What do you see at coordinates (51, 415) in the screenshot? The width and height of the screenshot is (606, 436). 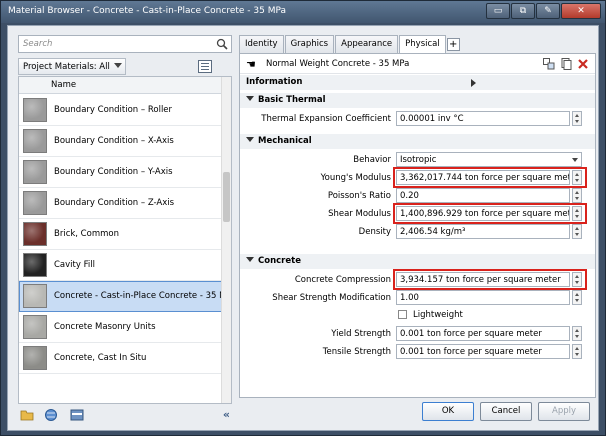 I see `globe-icon` at bounding box center [51, 415].